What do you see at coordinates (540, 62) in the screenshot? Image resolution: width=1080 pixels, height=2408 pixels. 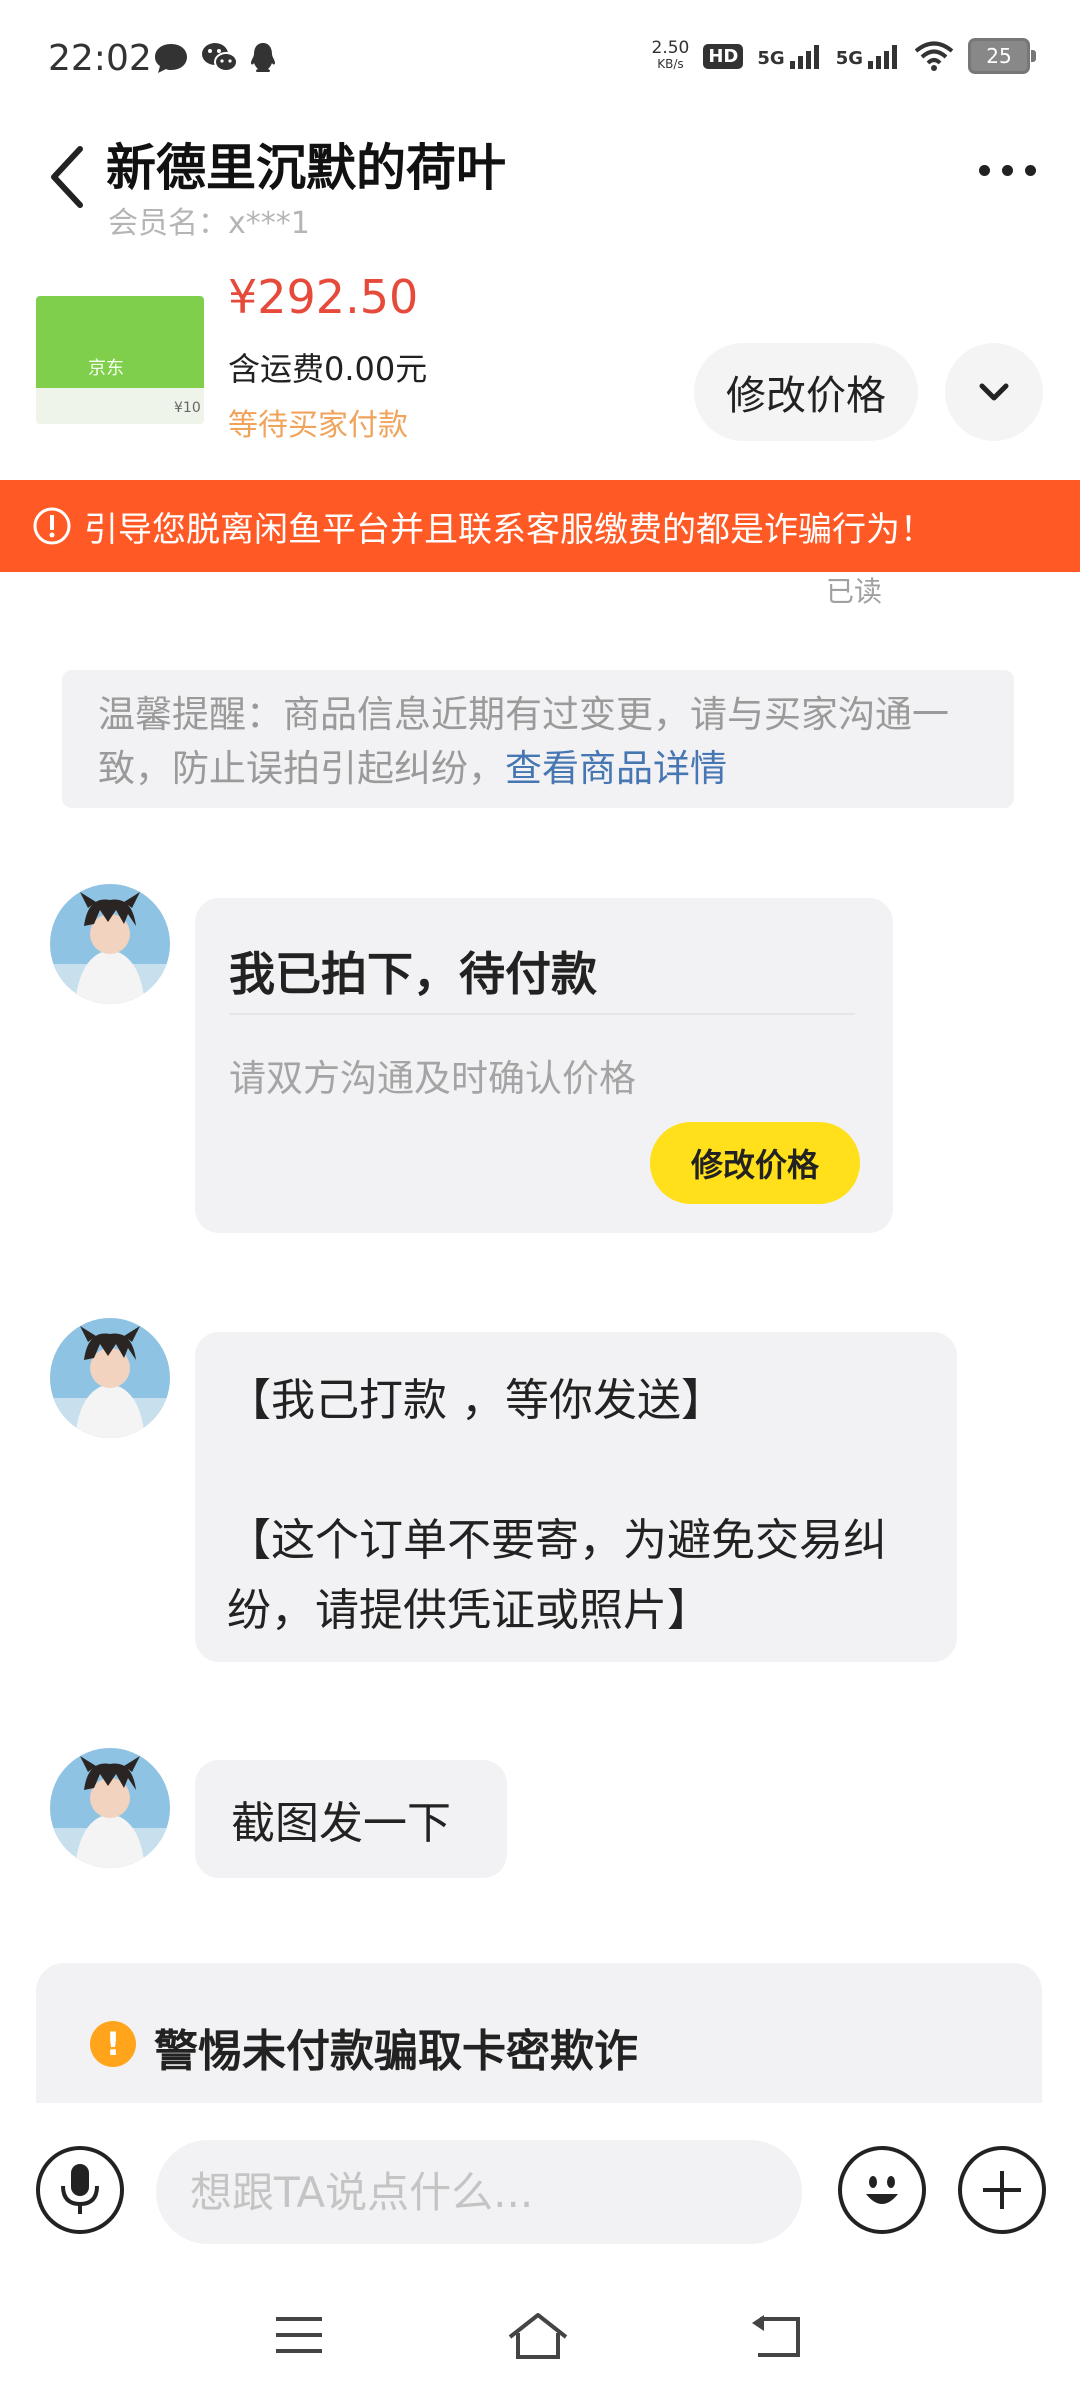 I see `status-bar: 22:02 2.50 KB/s HD 5G 5G 25` at bounding box center [540, 62].